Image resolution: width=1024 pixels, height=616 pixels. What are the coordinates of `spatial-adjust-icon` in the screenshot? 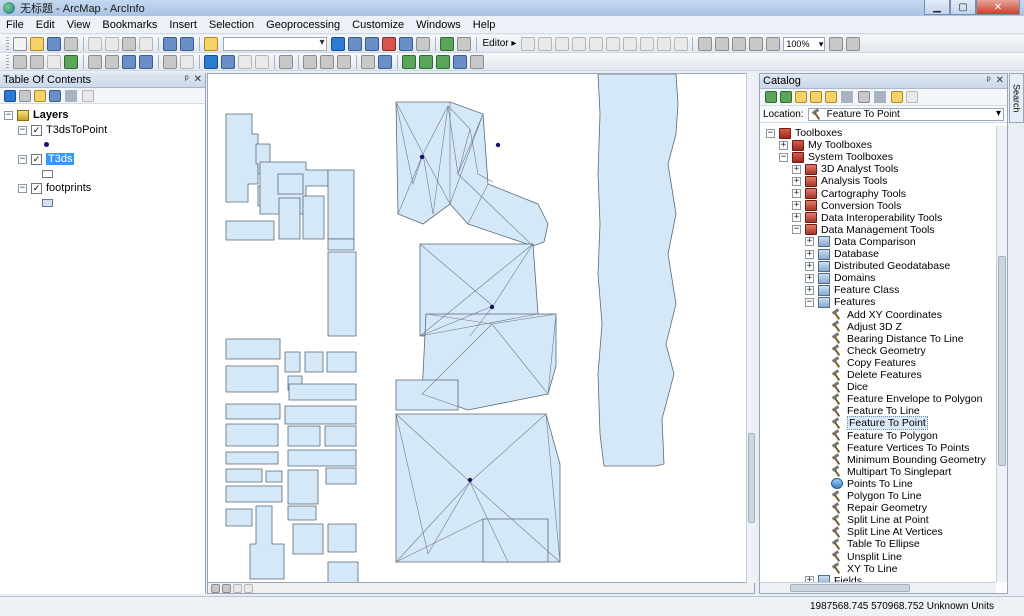 It's located at (738, 43).